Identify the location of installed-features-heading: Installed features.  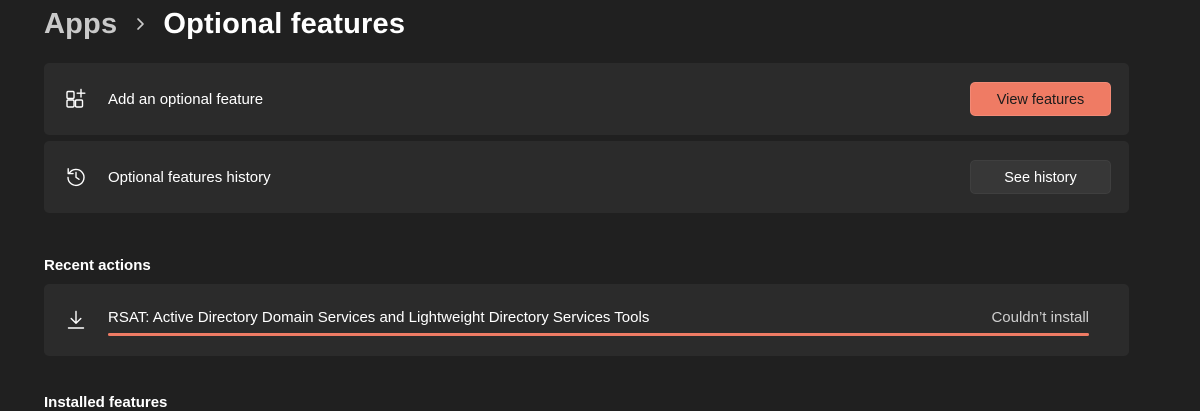
(106, 402).